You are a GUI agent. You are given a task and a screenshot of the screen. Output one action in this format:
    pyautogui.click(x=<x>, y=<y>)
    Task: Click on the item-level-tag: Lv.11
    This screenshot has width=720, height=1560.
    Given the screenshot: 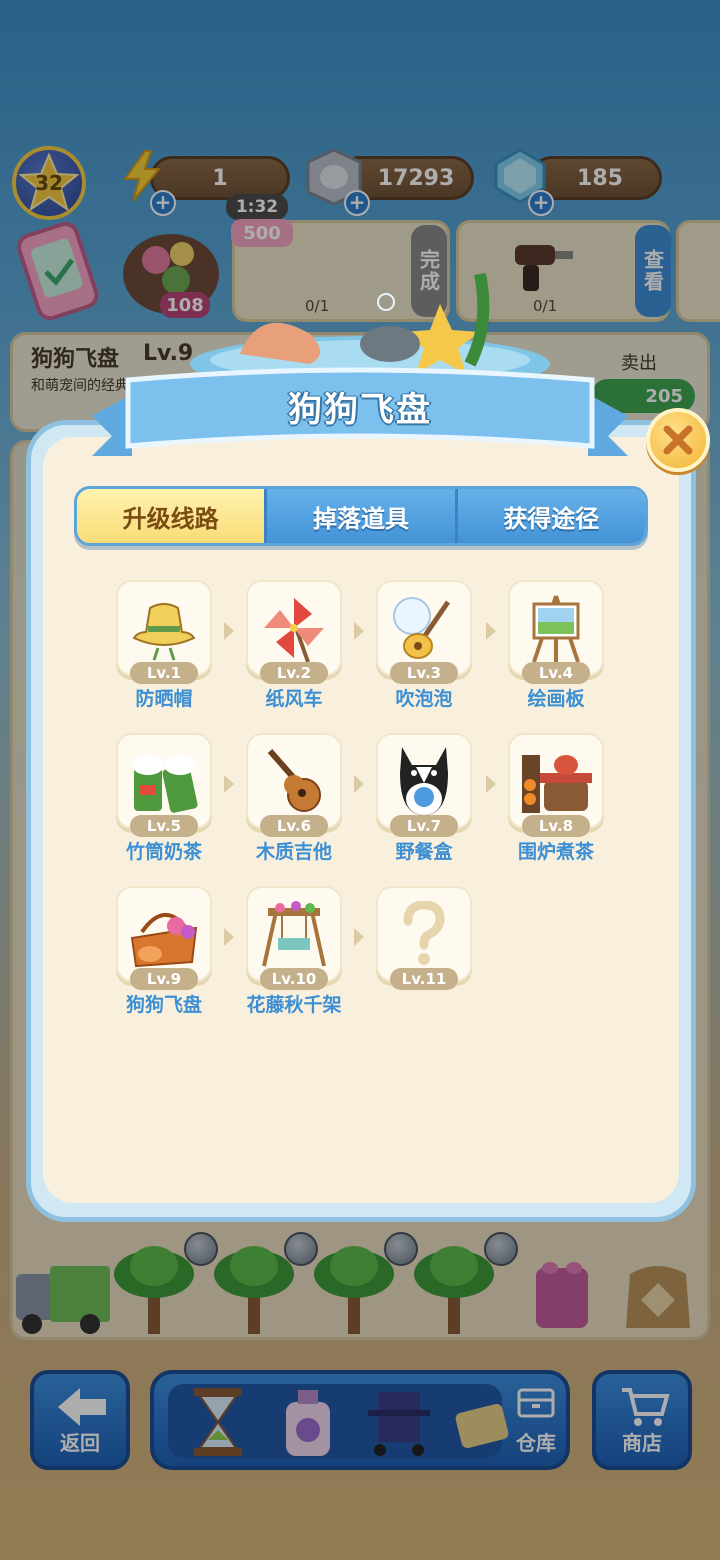 What is the action you would take?
    pyautogui.click(x=424, y=979)
    